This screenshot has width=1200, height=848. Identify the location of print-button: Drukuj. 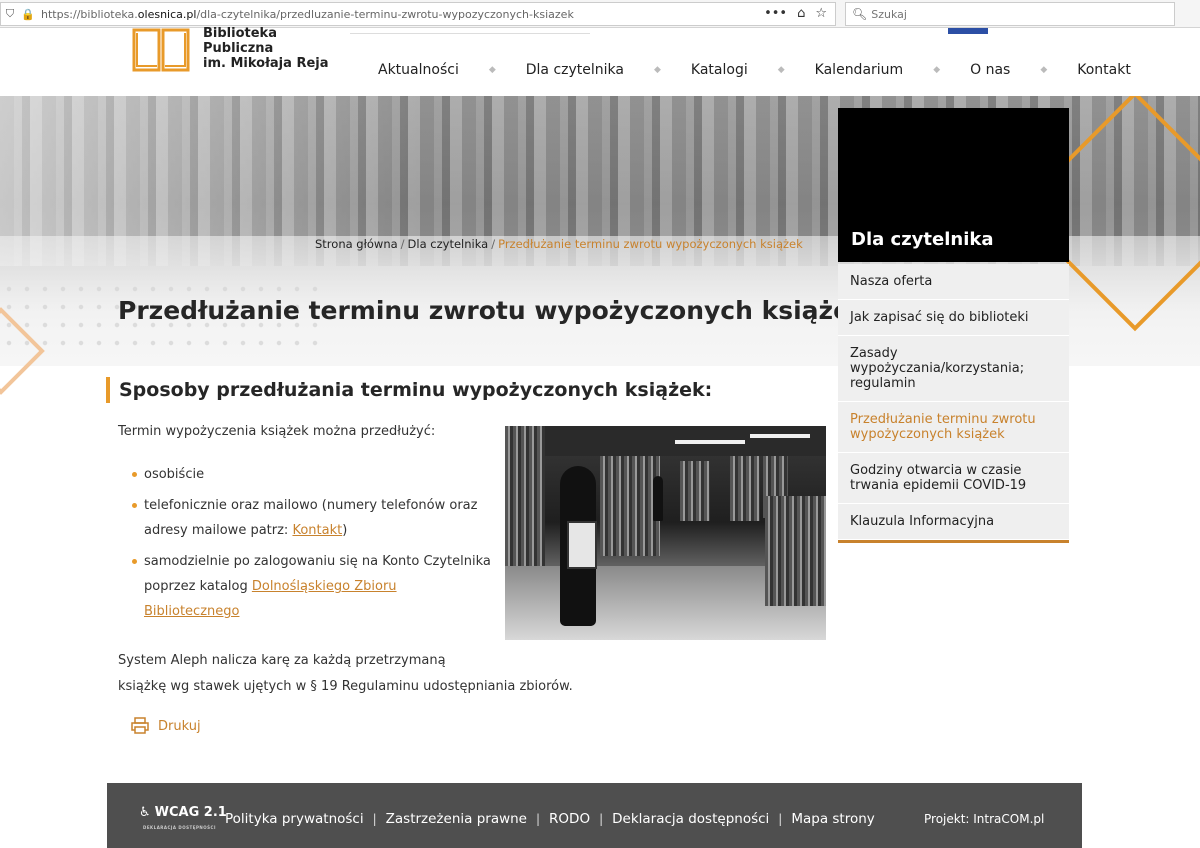
(165, 726).